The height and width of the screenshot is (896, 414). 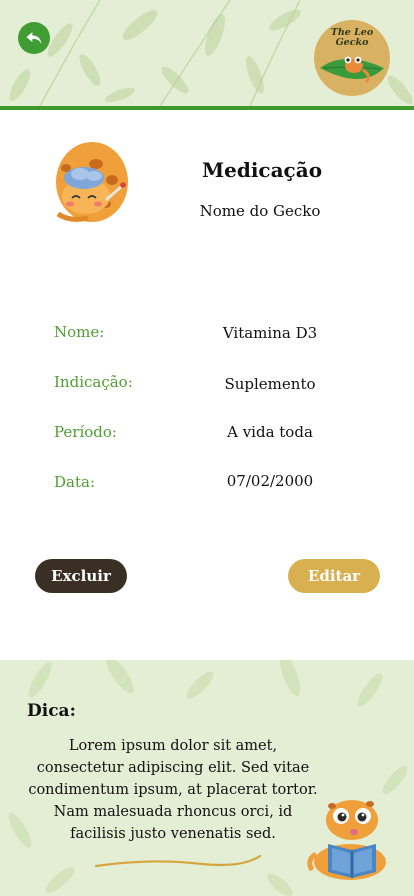 I want to click on header-bar: The Leo Gecko, so click(x=207, y=53).